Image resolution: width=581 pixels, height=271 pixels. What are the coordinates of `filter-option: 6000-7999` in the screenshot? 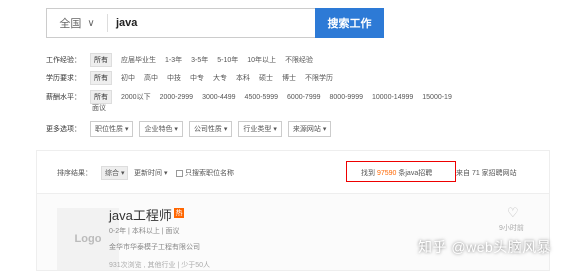 It's located at (303, 97).